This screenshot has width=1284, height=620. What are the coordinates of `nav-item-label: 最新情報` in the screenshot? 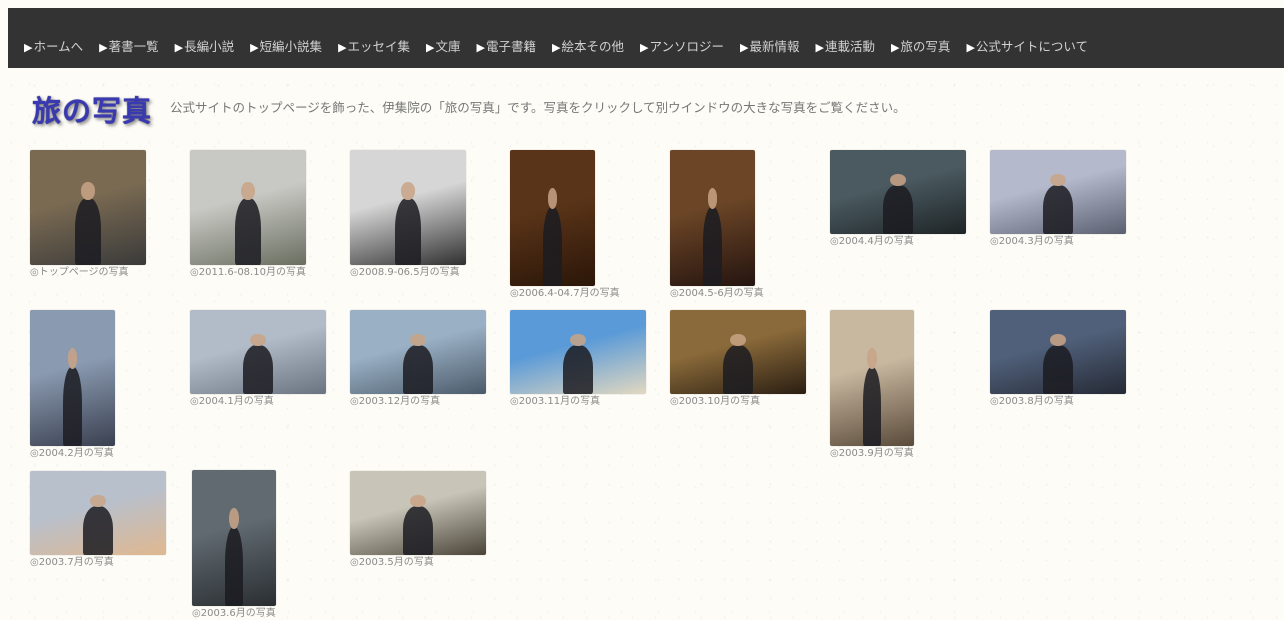 It's located at (774, 46).